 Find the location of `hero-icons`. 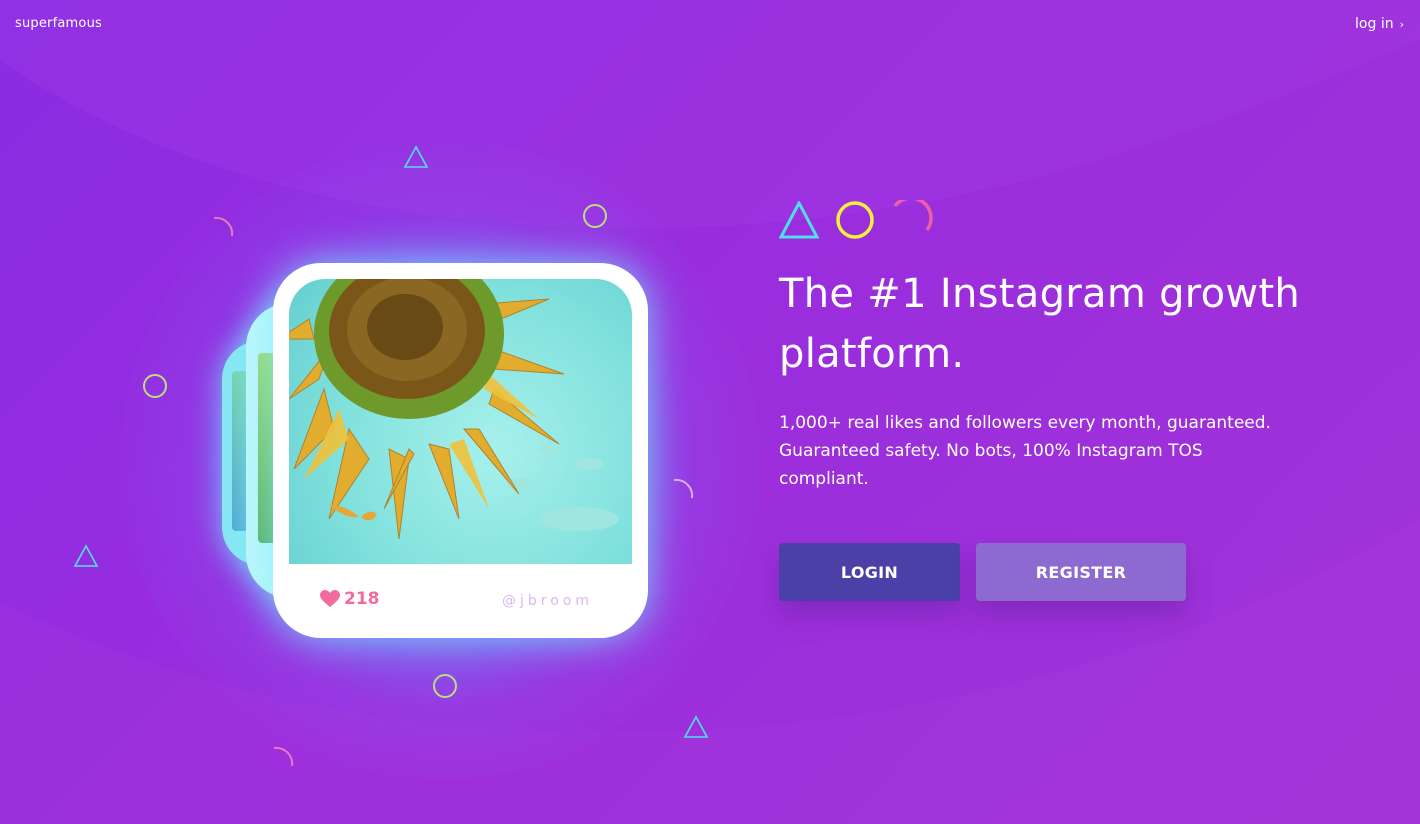

hero-icons is located at coordinates (1059, 220).